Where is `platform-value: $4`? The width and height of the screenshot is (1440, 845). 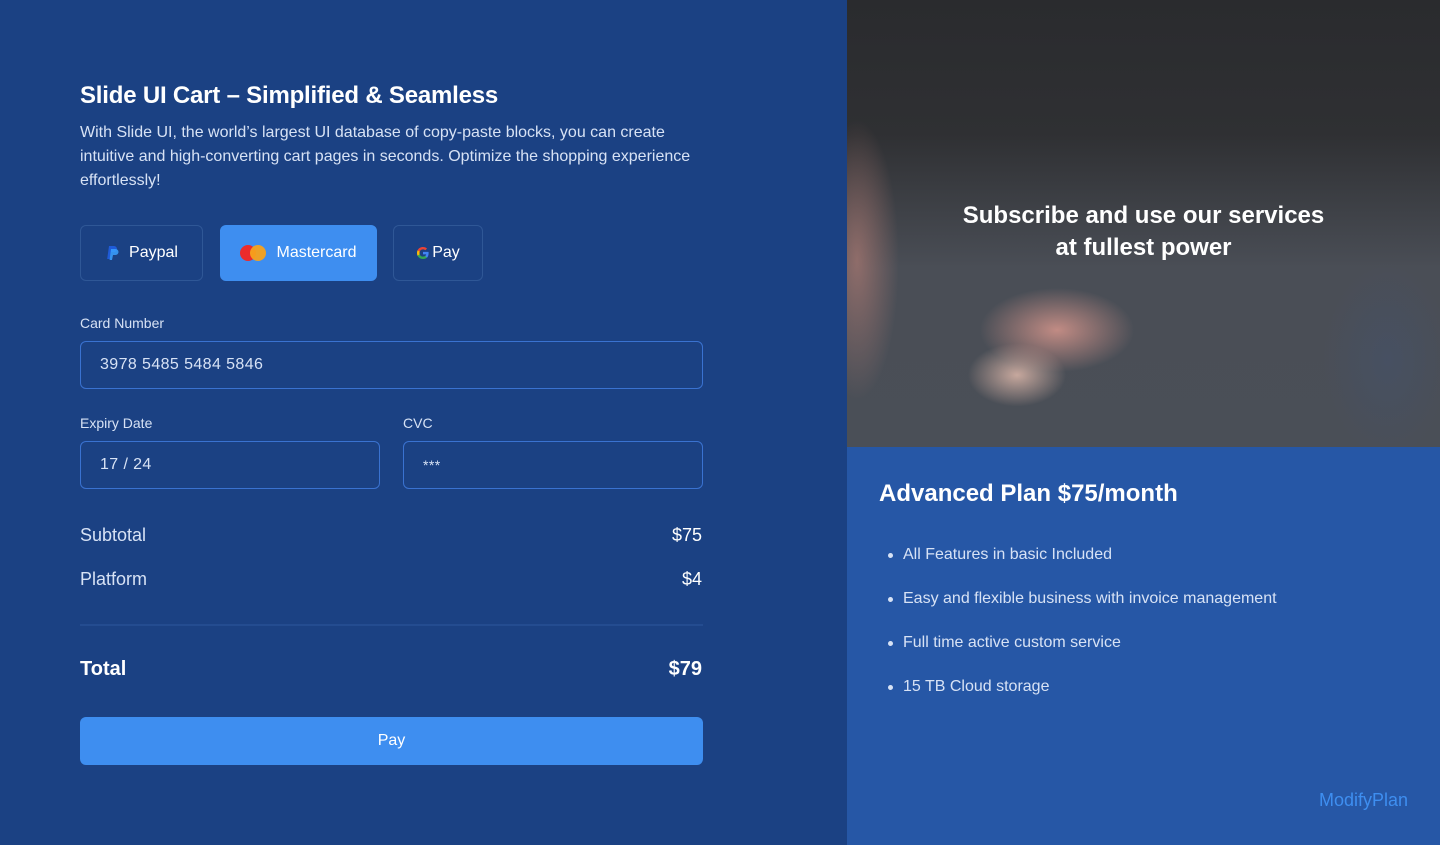
platform-value: $4 is located at coordinates (691, 579).